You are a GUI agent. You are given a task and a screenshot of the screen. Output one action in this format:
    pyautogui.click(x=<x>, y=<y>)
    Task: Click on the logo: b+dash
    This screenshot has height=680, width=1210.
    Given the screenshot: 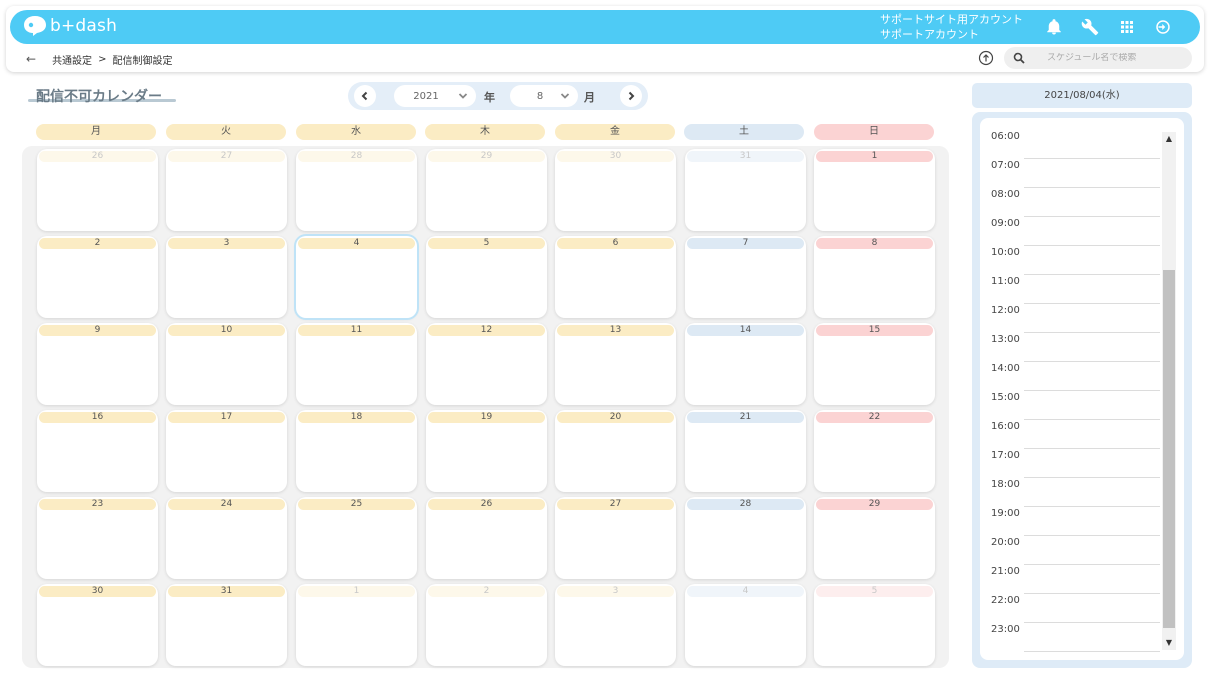 What is the action you would take?
    pyautogui.click(x=69, y=26)
    